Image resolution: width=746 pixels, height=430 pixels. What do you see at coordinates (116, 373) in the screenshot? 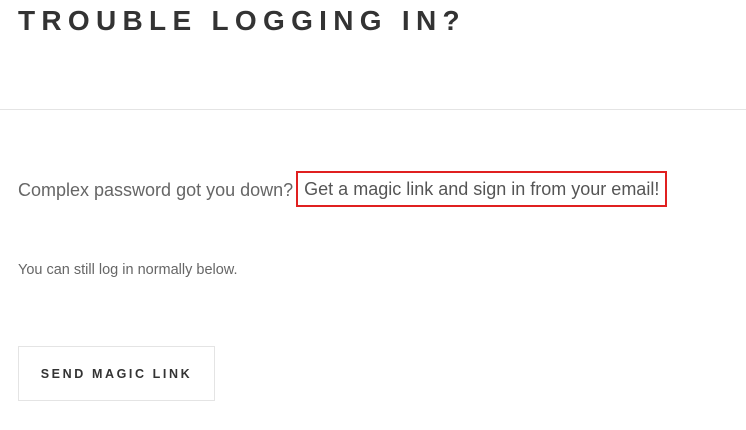
I see `send-magic-link-button: SEND MAGIC LINK` at bounding box center [116, 373].